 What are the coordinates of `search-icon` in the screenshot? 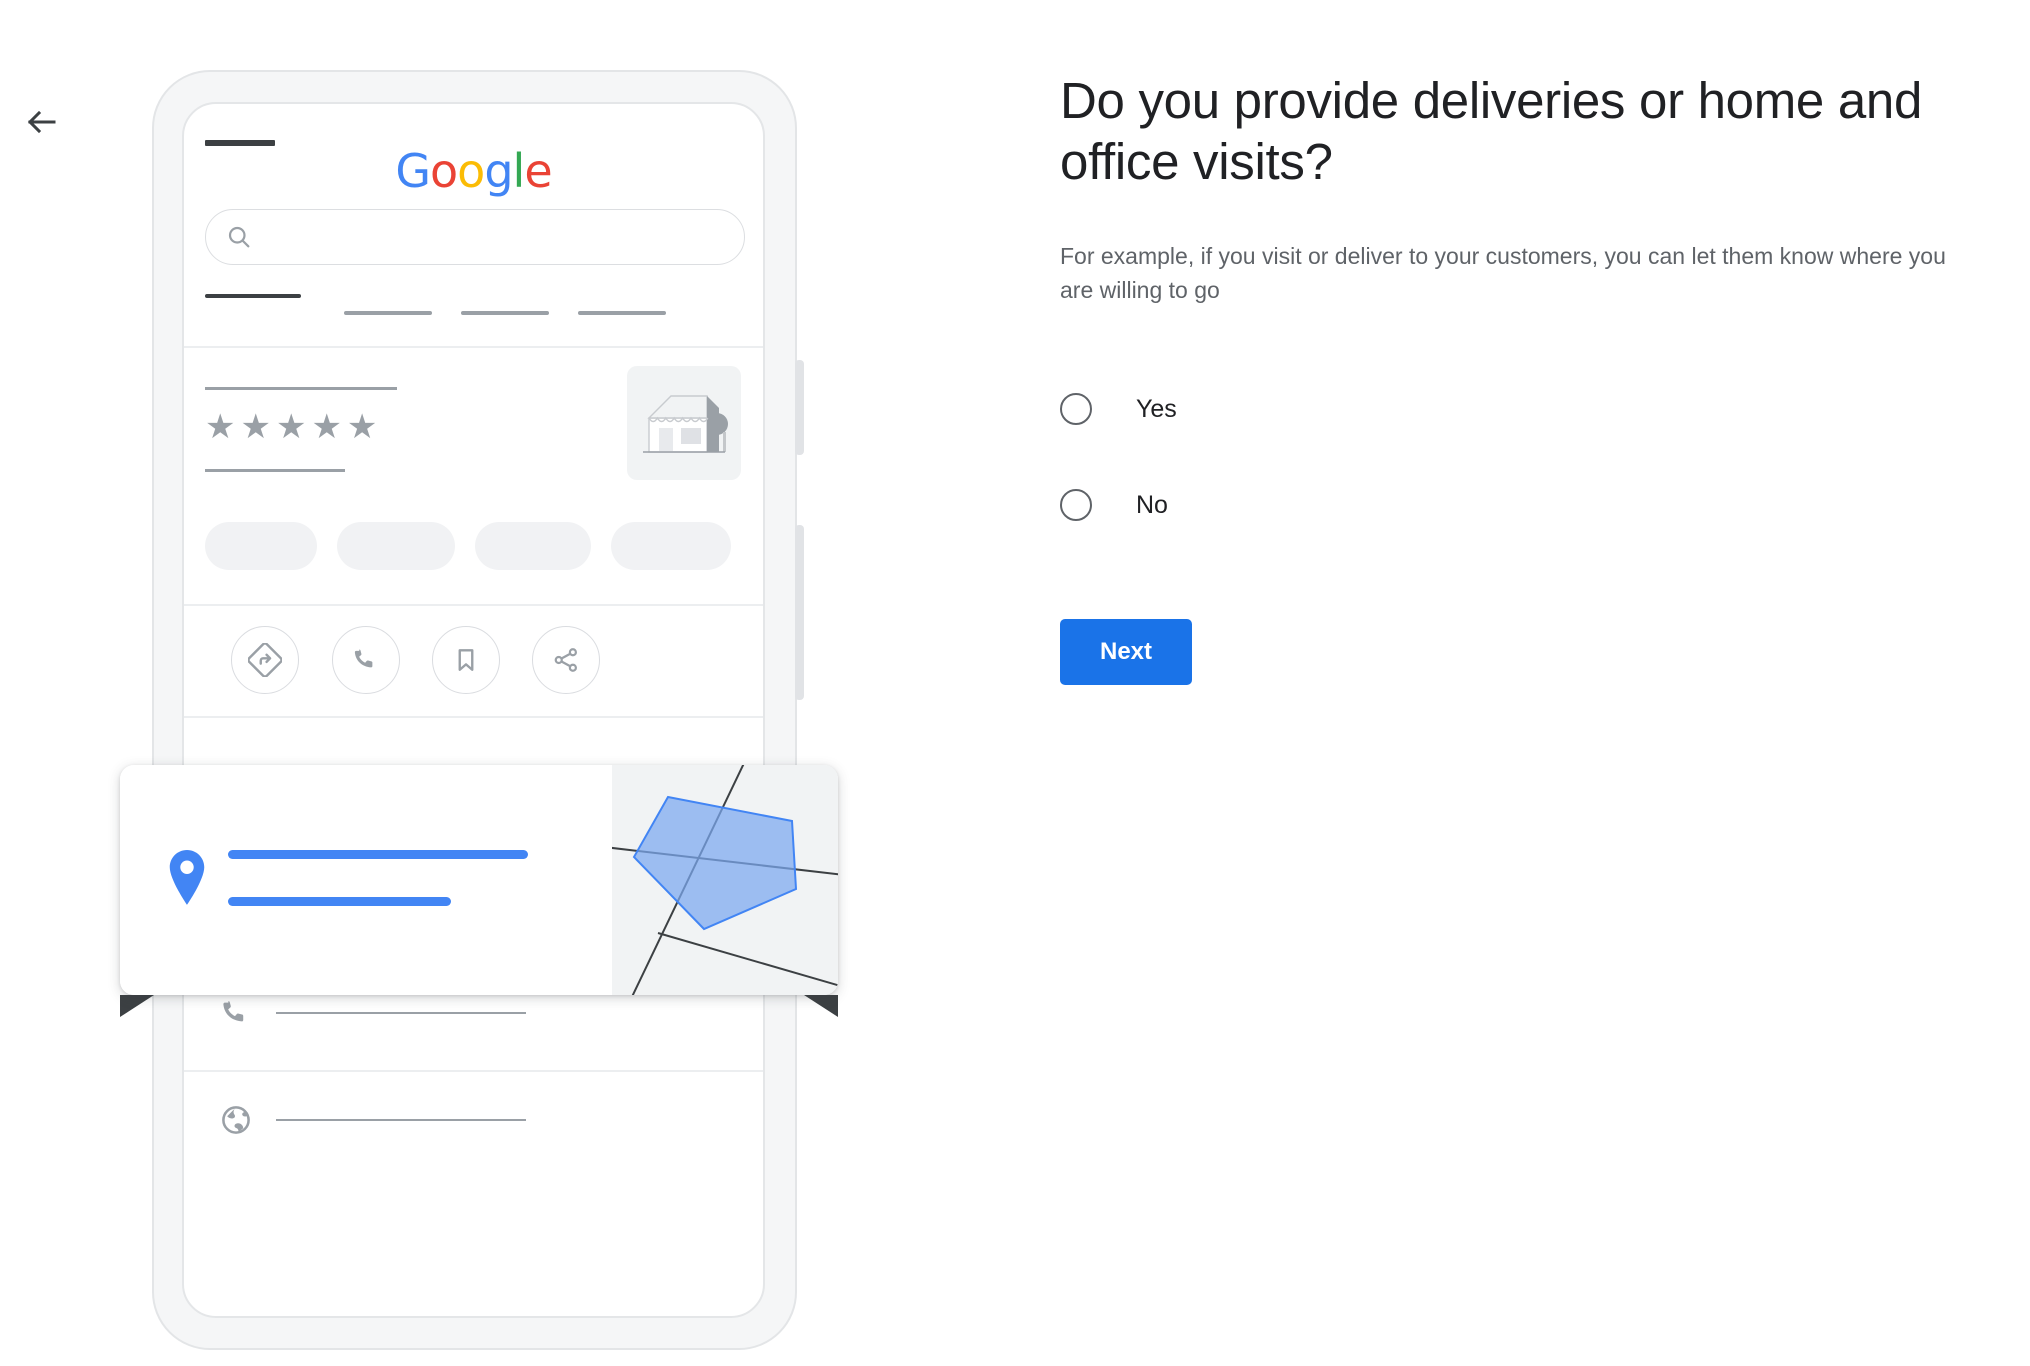 It's located at (239, 239).